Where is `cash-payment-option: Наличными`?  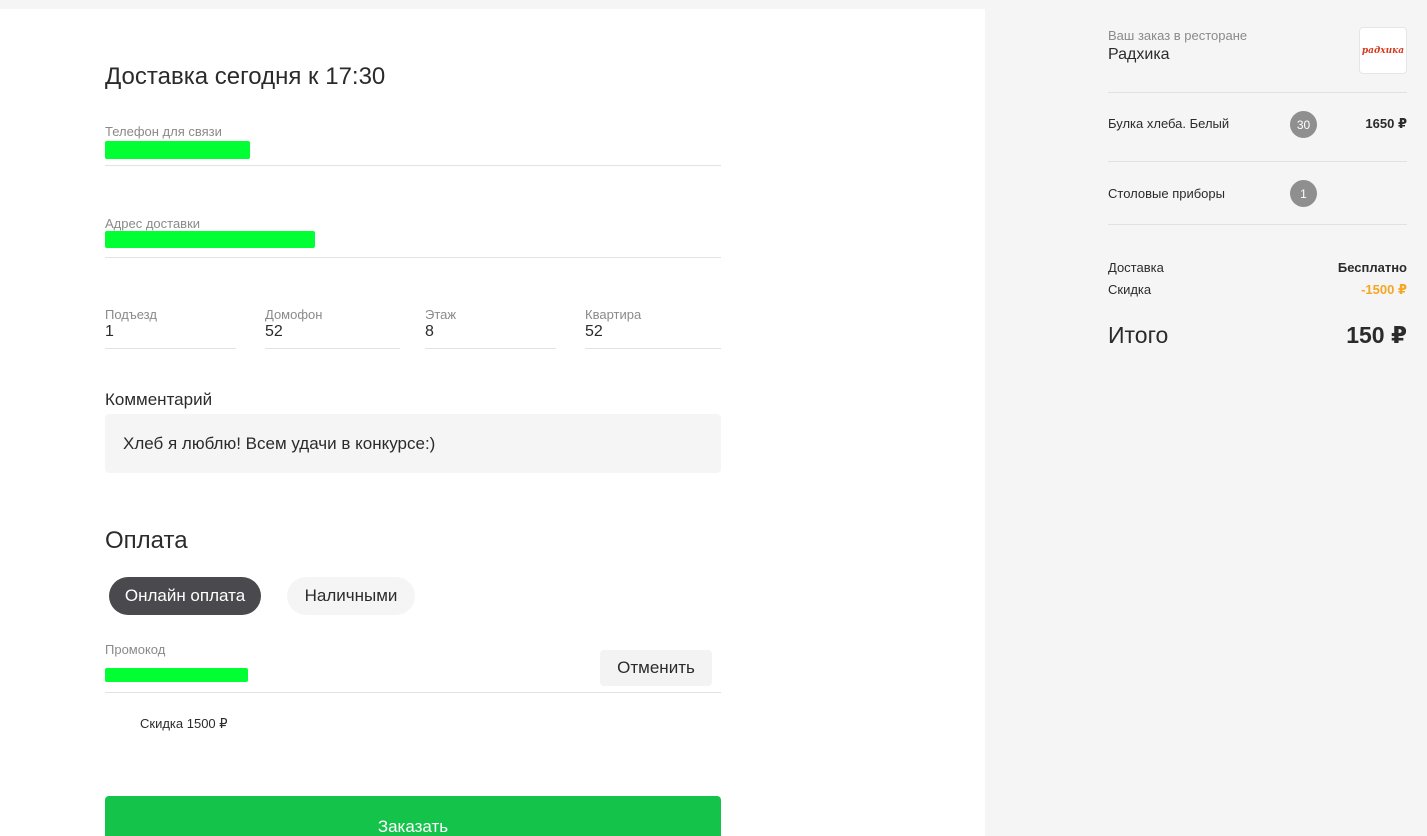
cash-payment-option: Наличными is located at coordinates (351, 596).